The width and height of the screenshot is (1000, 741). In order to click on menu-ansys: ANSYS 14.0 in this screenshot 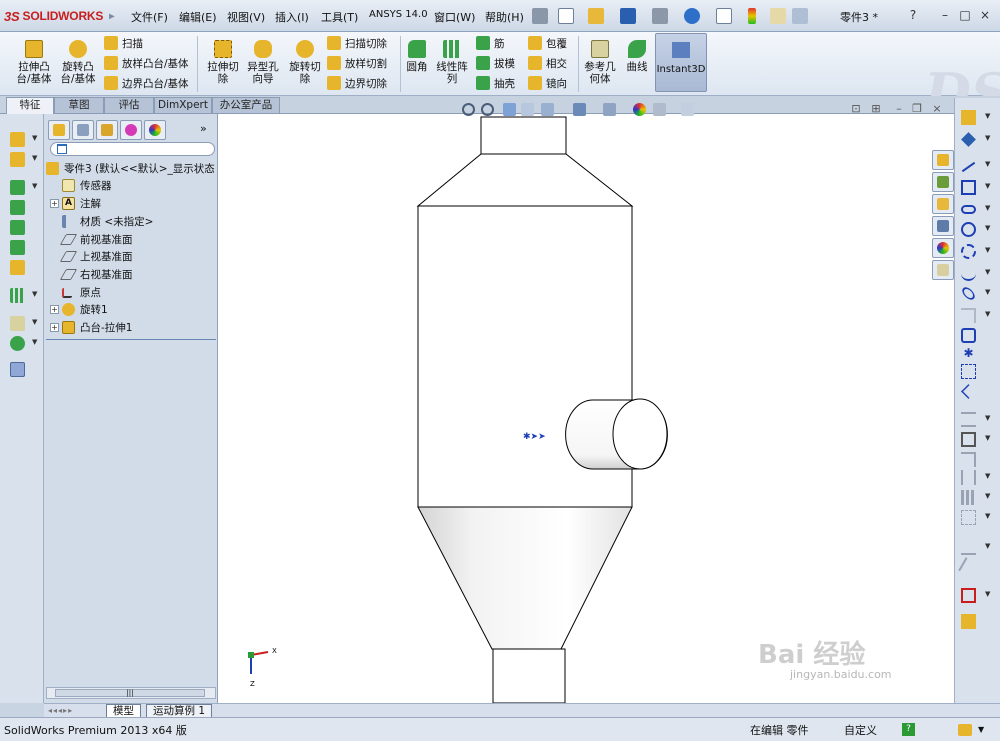, I will do `click(398, 14)`.